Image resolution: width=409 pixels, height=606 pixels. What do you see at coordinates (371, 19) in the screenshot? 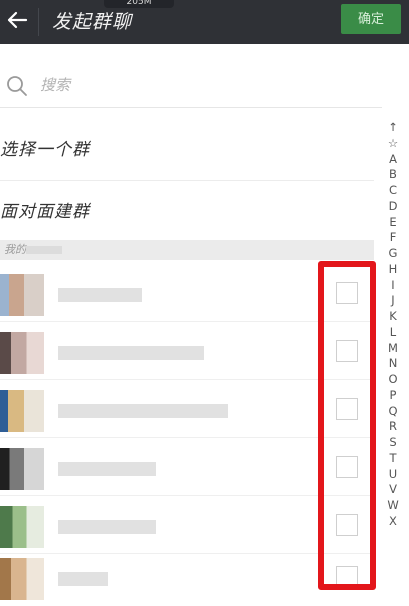
I see `confirm-button: 确定` at bounding box center [371, 19].